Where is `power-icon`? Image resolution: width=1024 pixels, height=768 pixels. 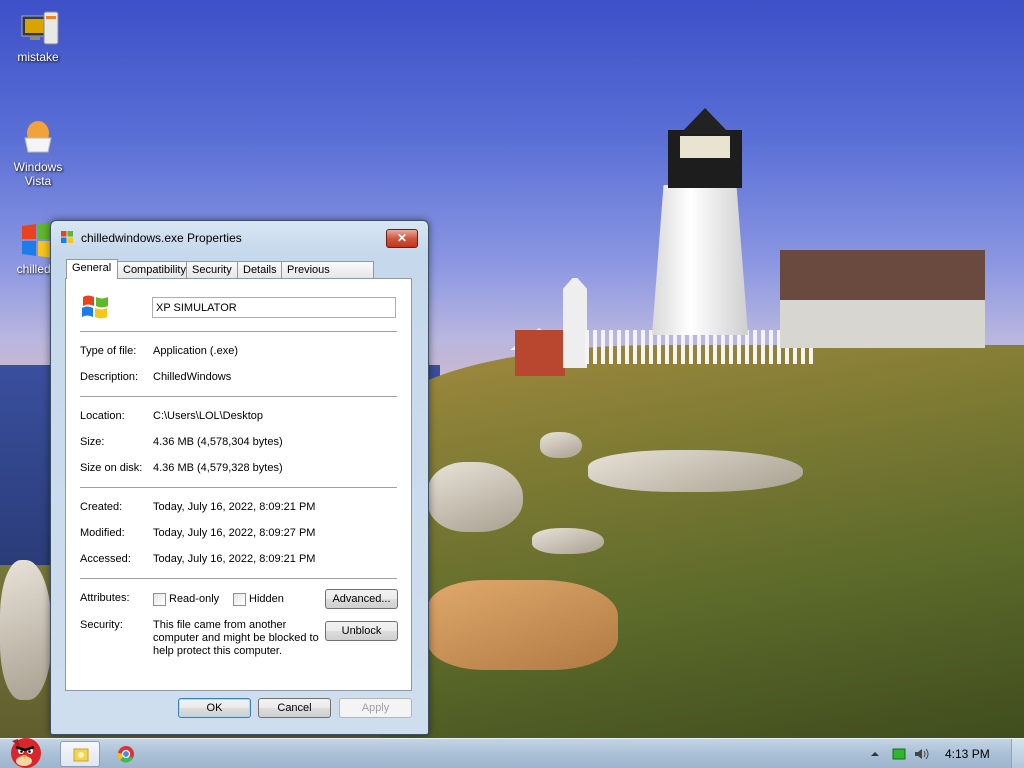
power-icon is located at coordinates (899, 754).